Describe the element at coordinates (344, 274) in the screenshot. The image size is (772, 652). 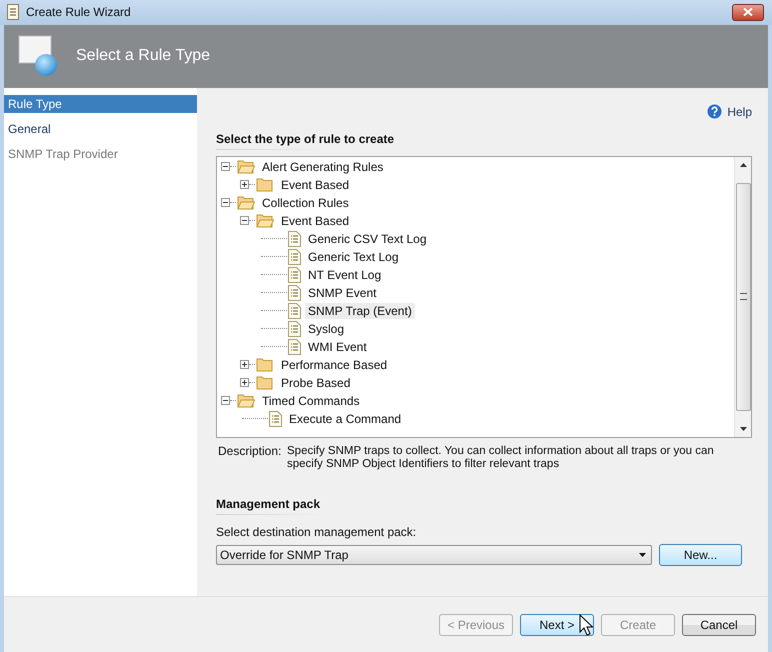
I see `tree-item: NT Event Log` at that location.